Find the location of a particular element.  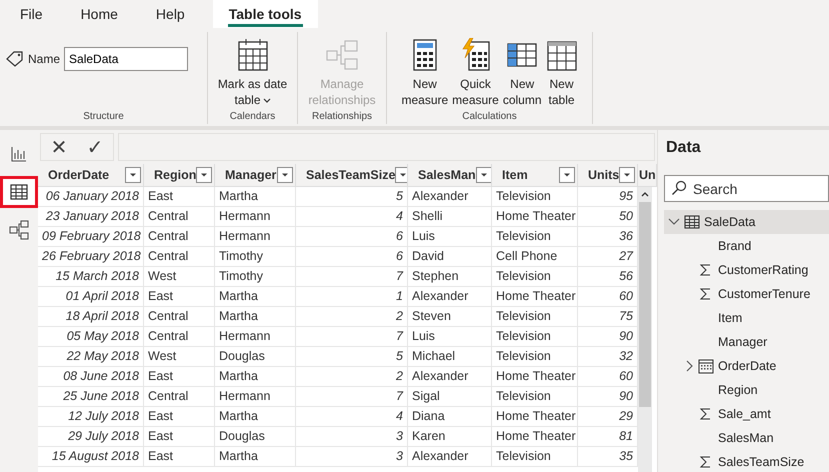

field-item: CustomerRating is located at coordinates (746, 270).